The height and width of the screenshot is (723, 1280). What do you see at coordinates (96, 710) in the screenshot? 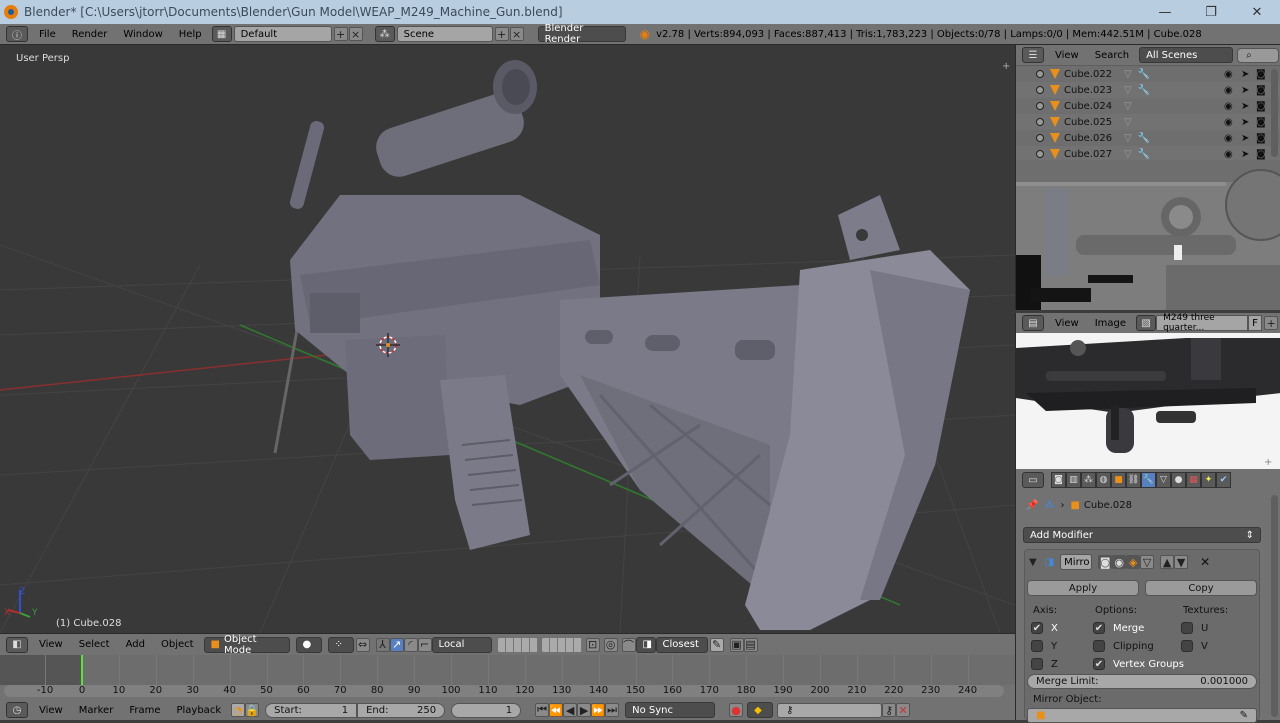
I see `menu-marker: Marker` at bounding box center [96, 710].